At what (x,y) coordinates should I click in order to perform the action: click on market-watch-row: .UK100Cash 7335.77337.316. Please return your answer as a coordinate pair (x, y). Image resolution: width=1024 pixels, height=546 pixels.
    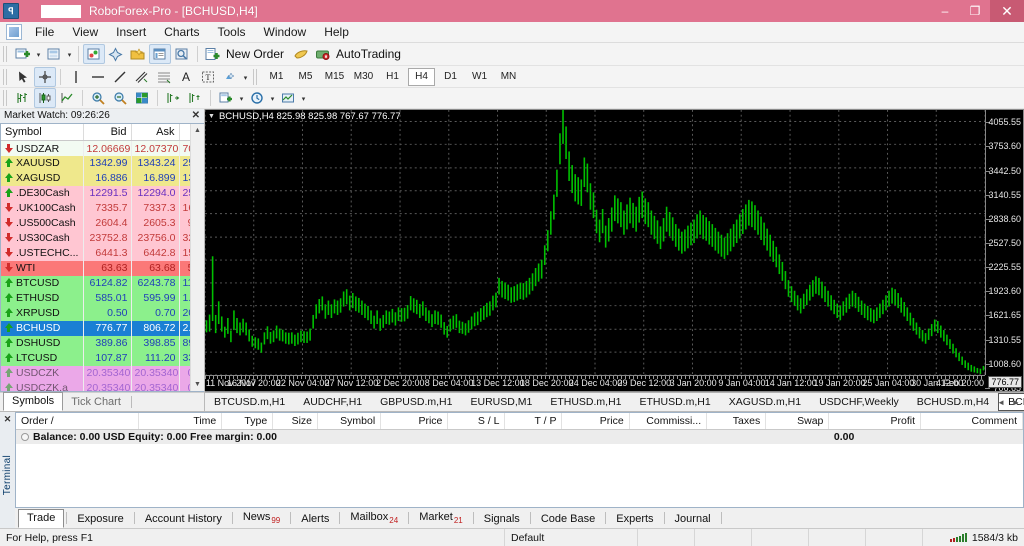
    Looking at the image, I should click on (95, 208).